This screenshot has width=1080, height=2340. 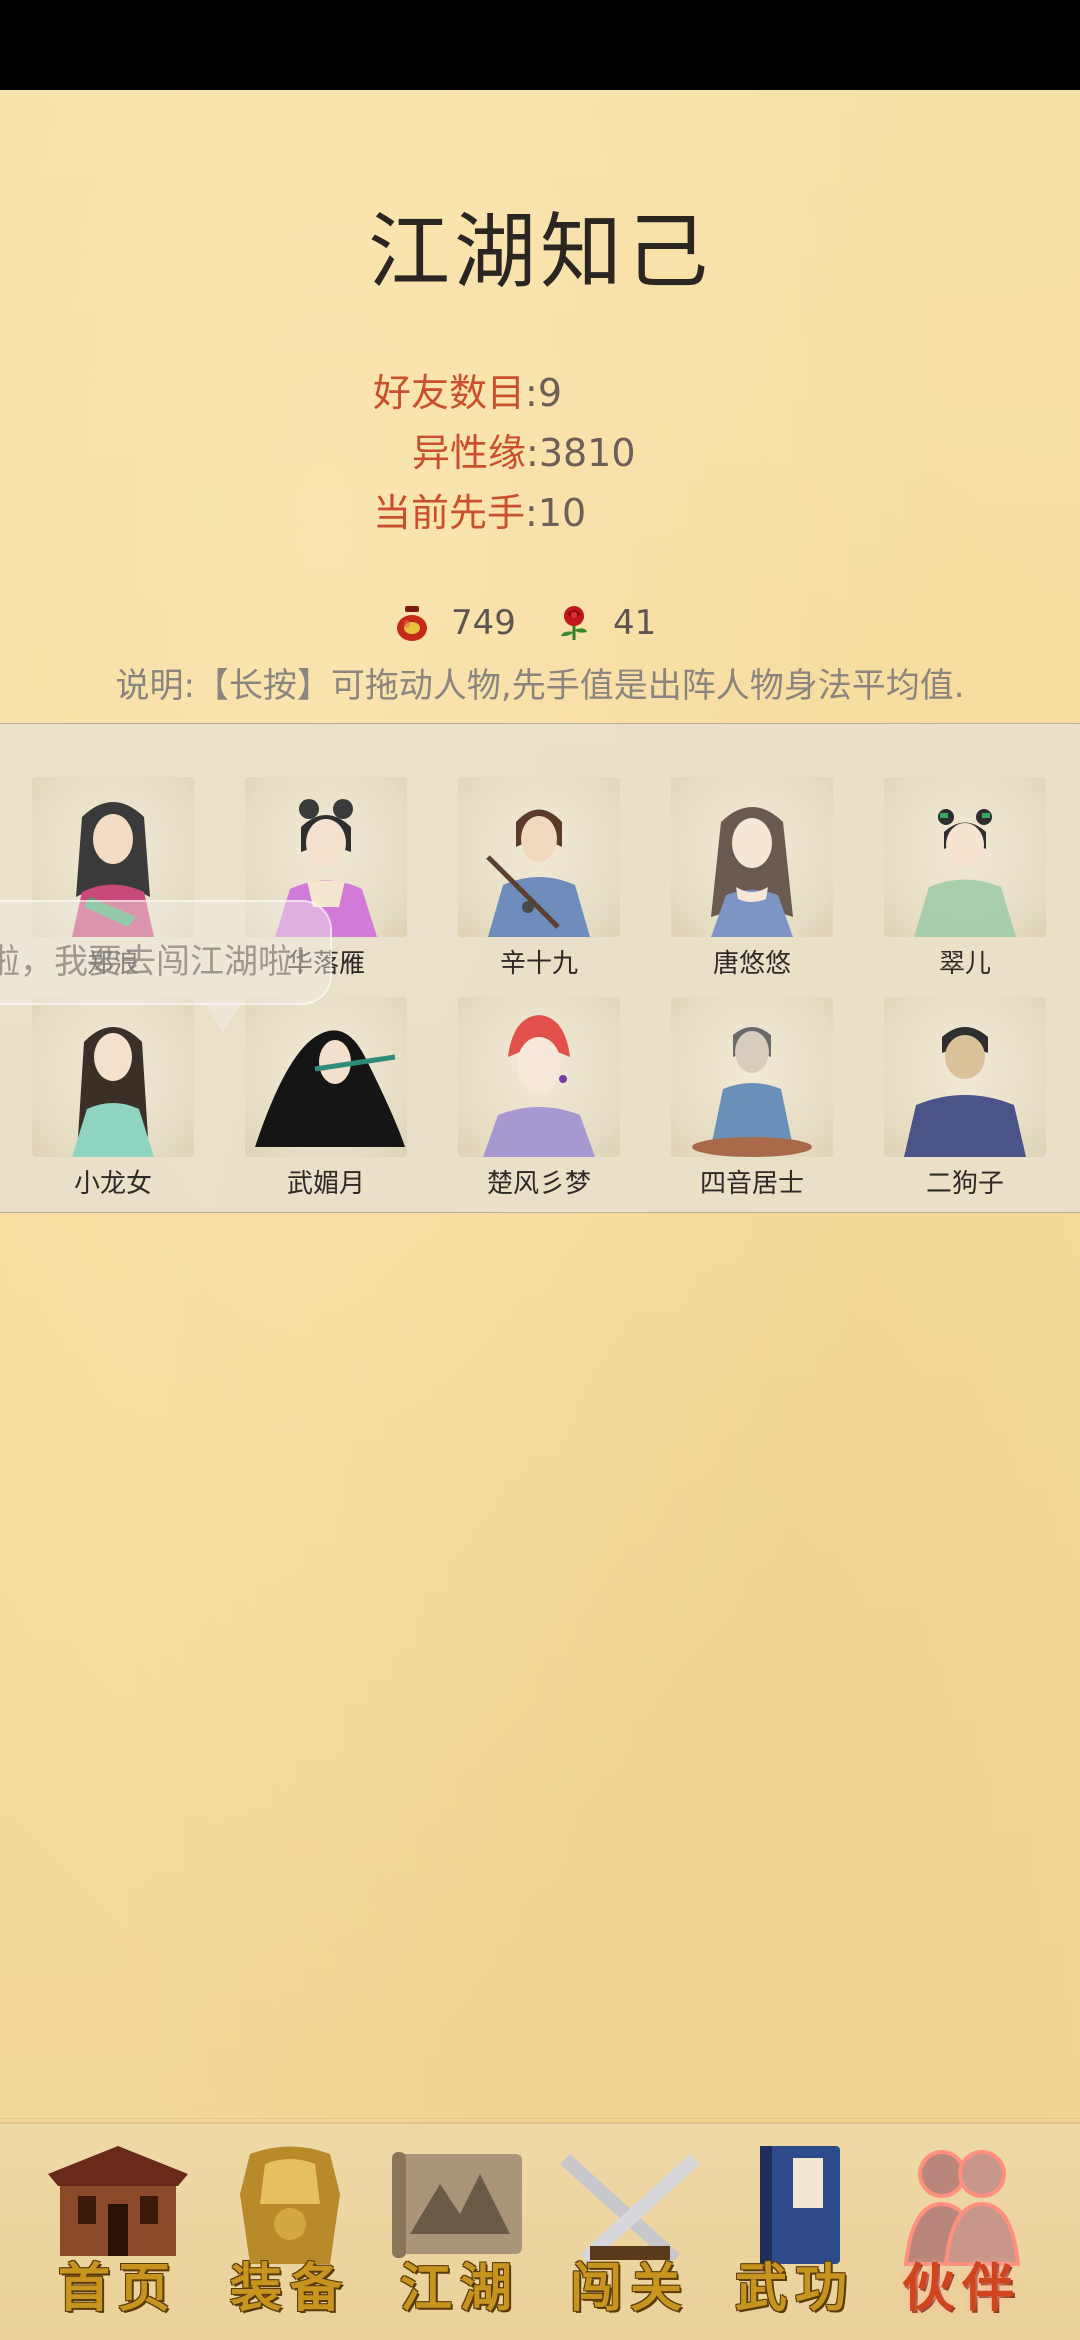 I want to click on character-card-cui-er: 翠儿, so click(x=965, y=878).